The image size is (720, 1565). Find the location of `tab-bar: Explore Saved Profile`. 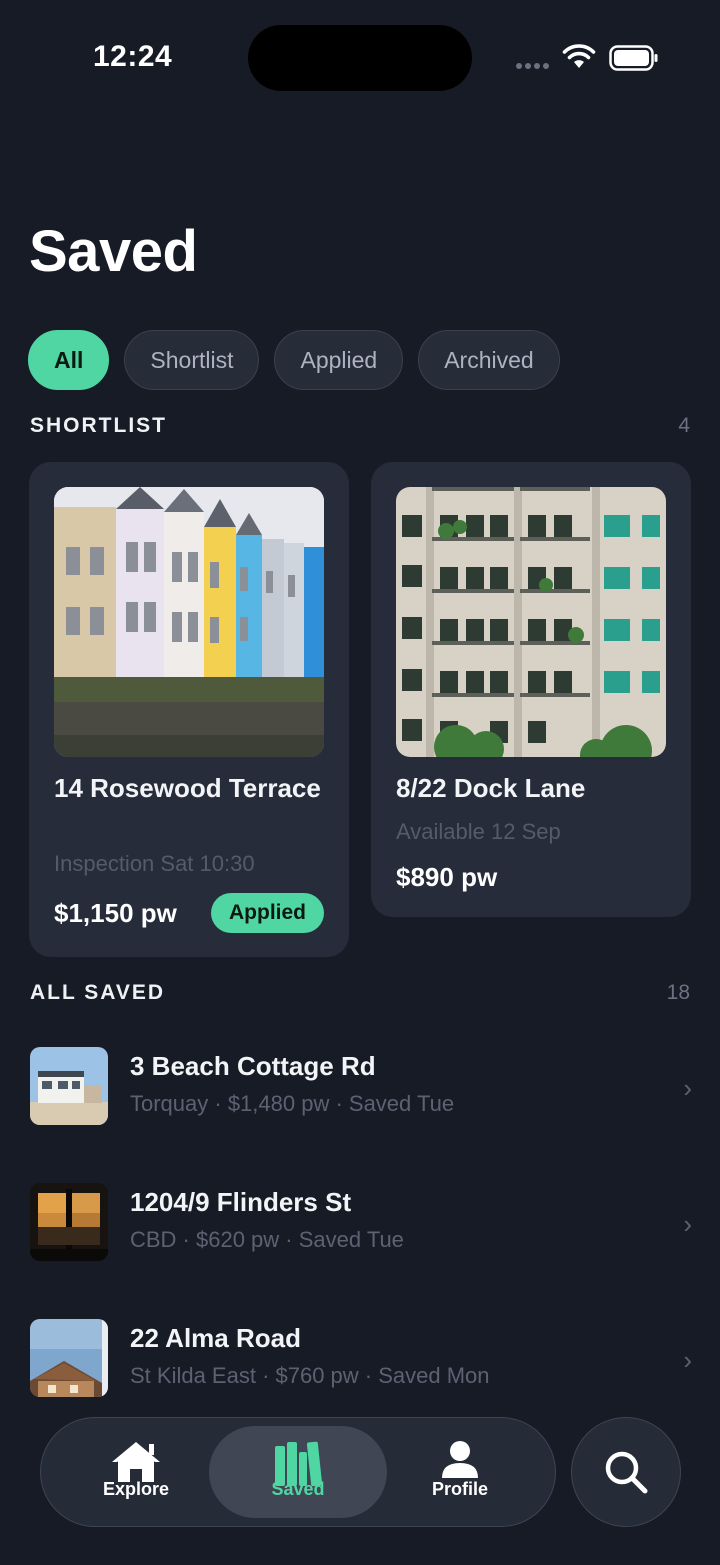

tab-bar: Explore Saved Profile is located at coordinates (298, 1472).